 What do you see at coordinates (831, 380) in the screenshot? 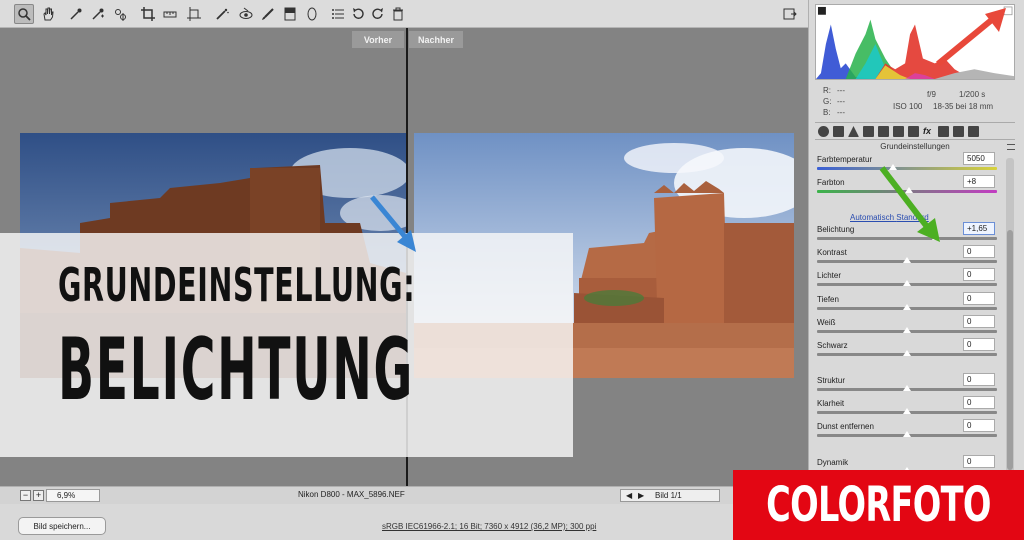
I see `slider-label: Struktur` at bounding box center [831, 380].